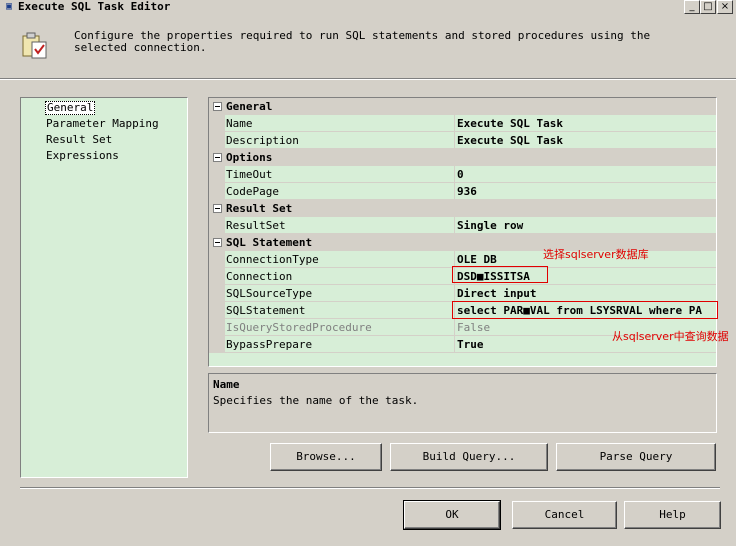  I want to click on sqlstatement-highlight, so click(585, 310).